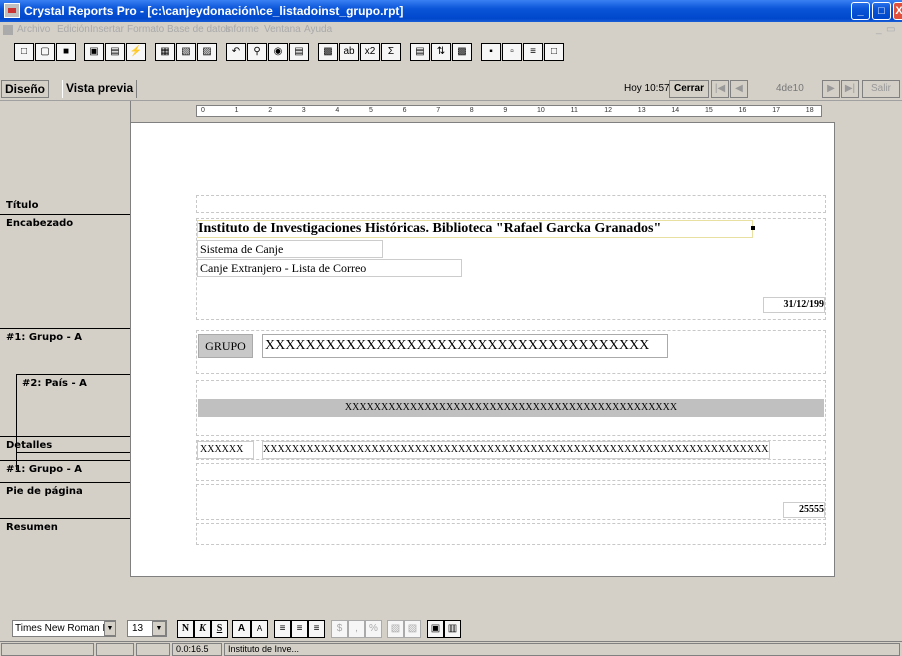 The width and height of the screenshot is (902, 656). I want to click on currency-icon: $, so click(339, 629).